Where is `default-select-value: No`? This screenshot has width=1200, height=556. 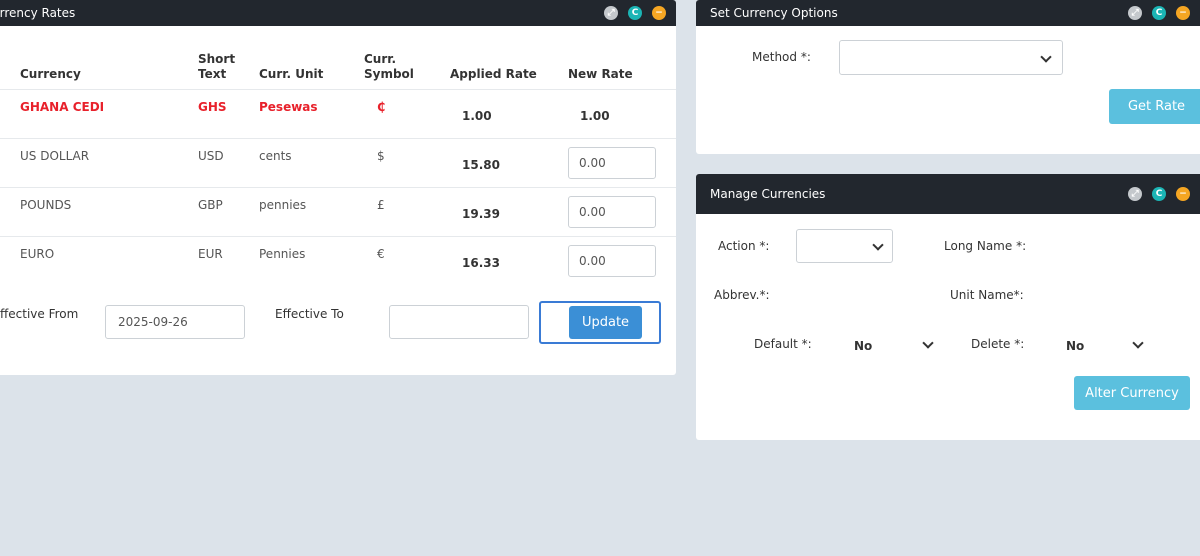
default-select-value: No is located at coordinates (863, 346).